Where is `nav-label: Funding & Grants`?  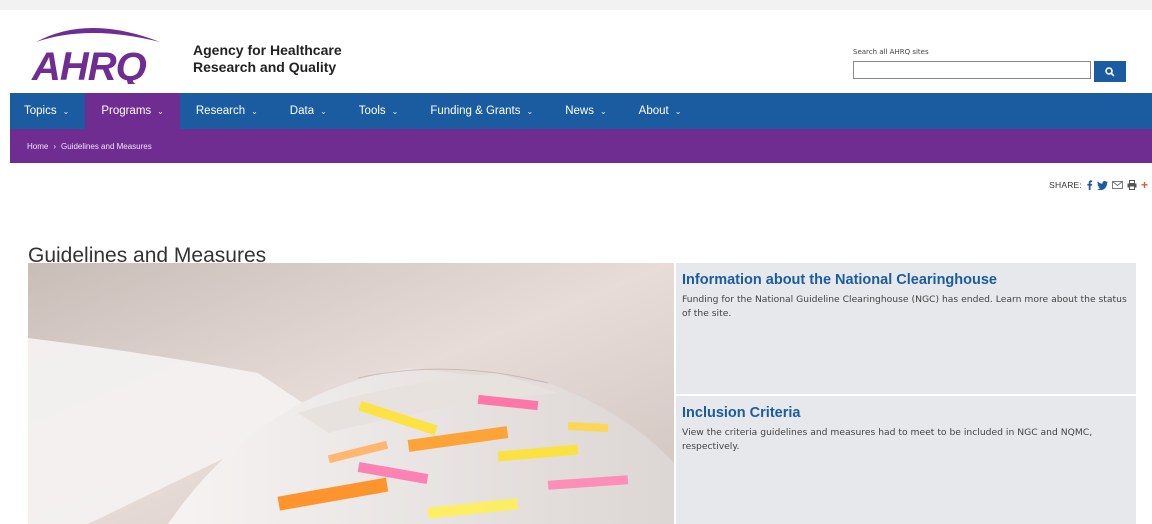
nav-label: Funding & Grants is located at coordinates (475, 111).